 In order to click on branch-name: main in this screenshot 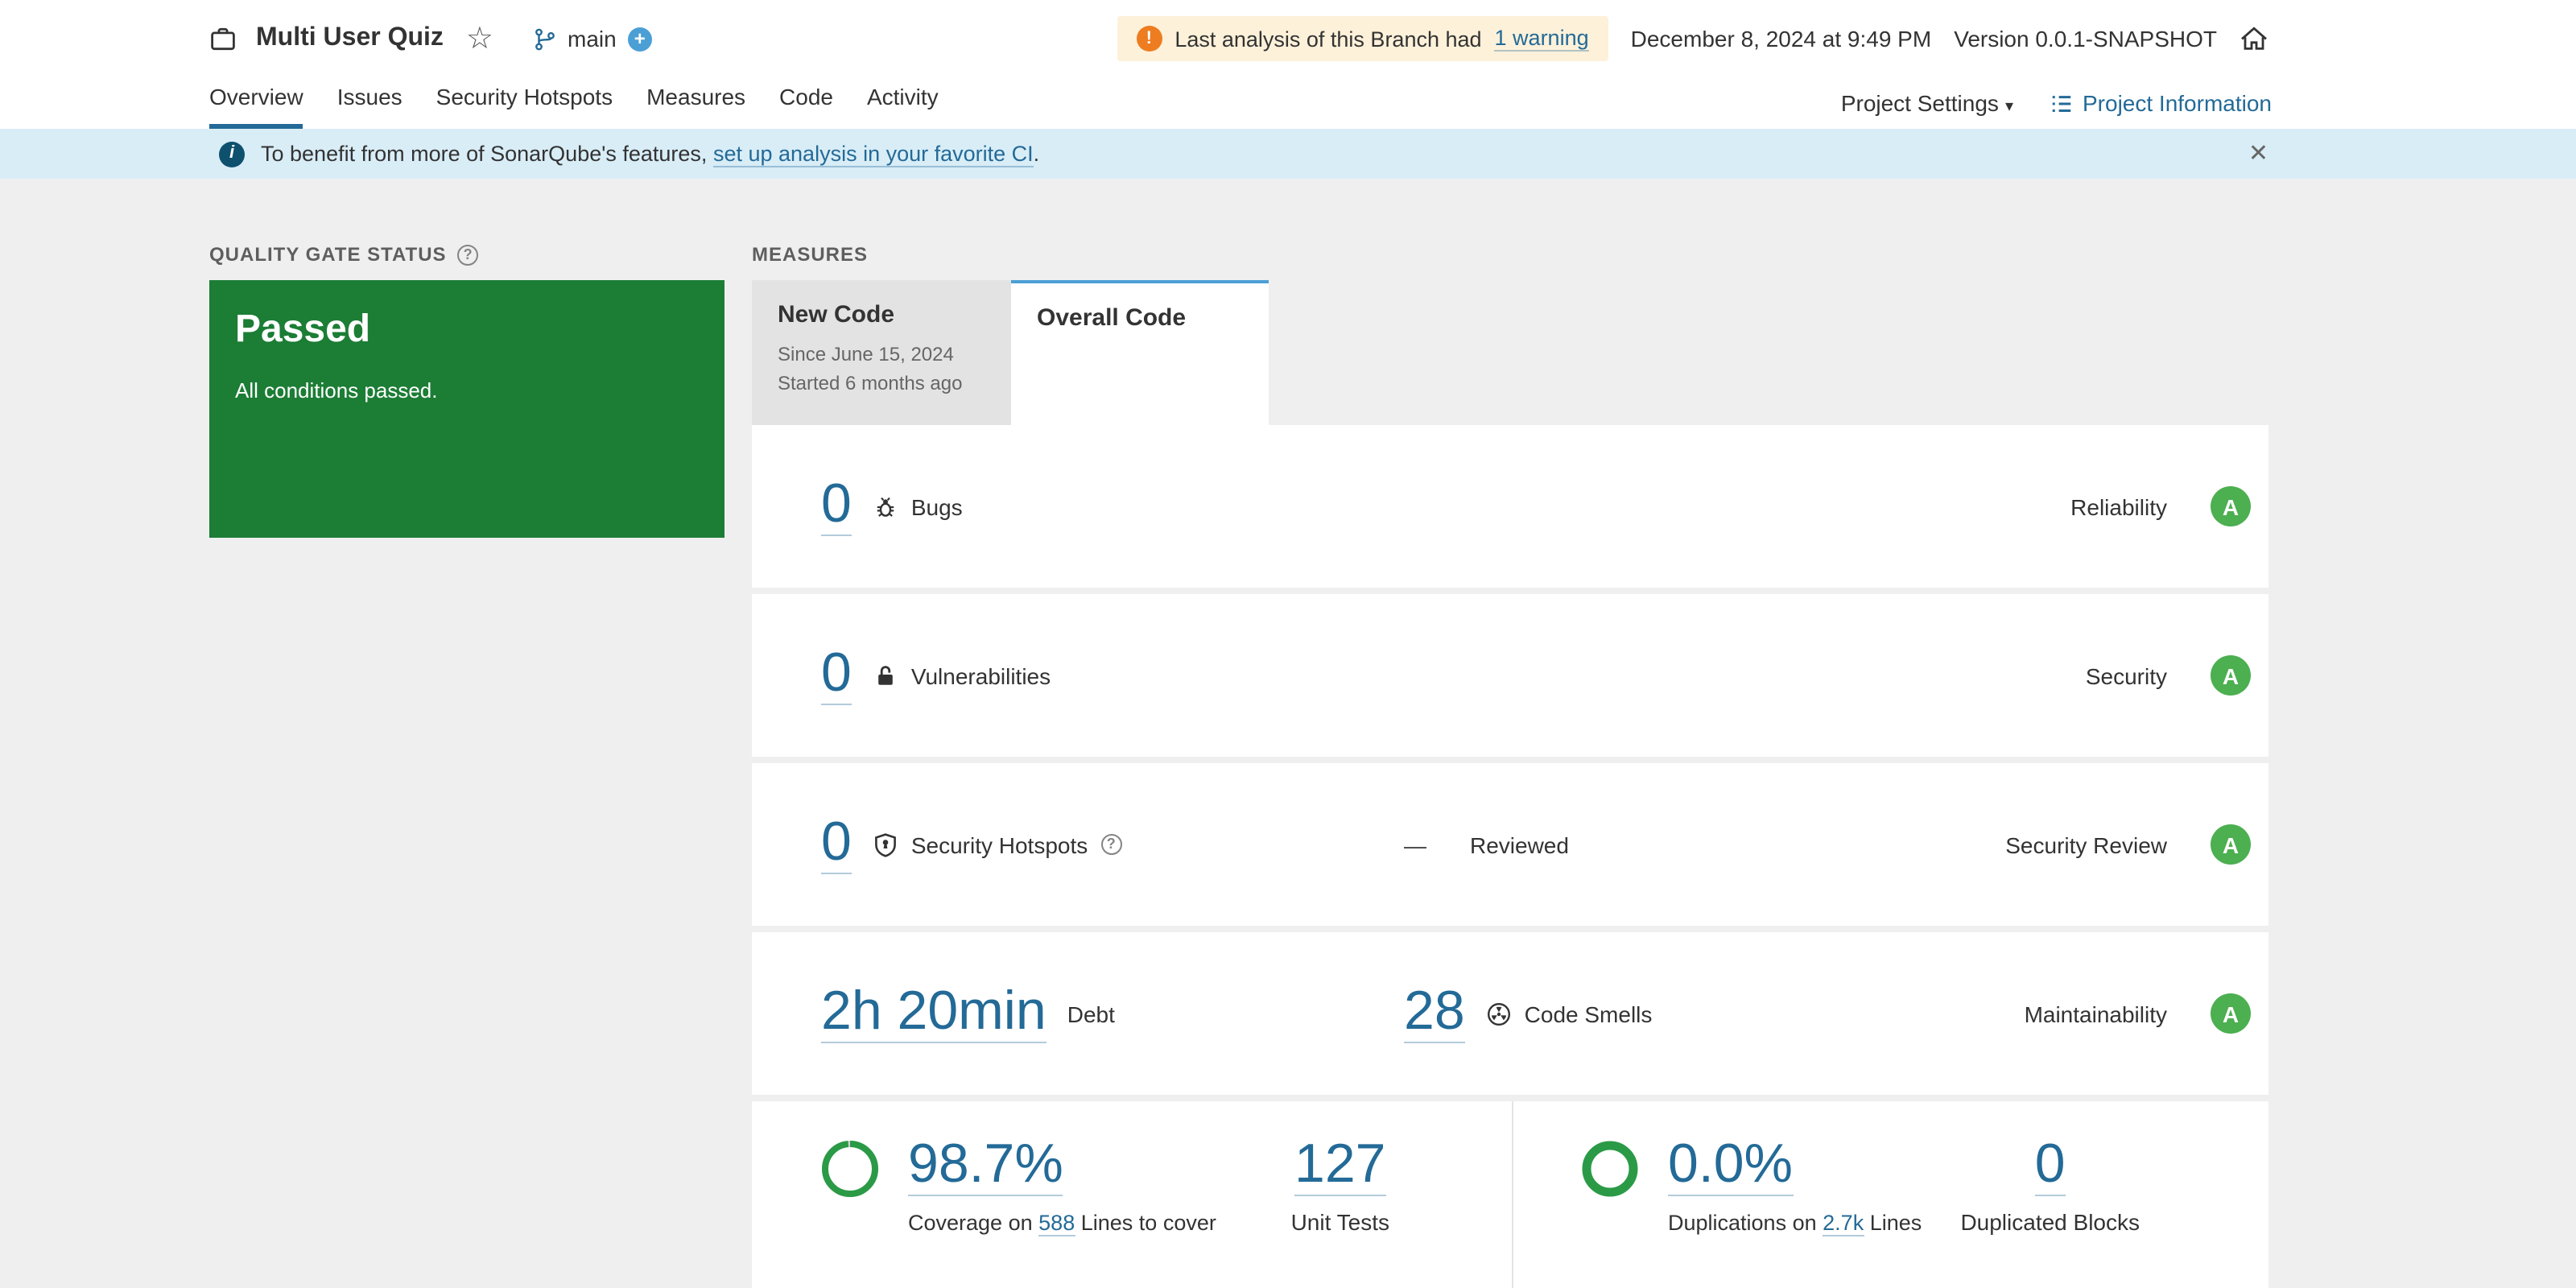, I will do `click(592, 39)`.